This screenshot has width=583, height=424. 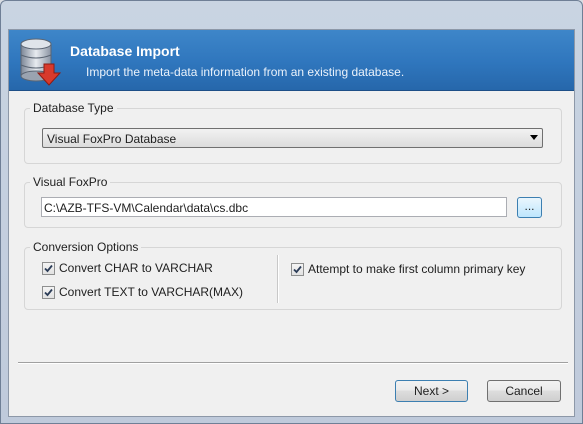 What do you see at coordinates (416, 269) in the screenshot?
I see `primary-key-label: Attempt to make first column primary key` at bounding box center [416, 269].